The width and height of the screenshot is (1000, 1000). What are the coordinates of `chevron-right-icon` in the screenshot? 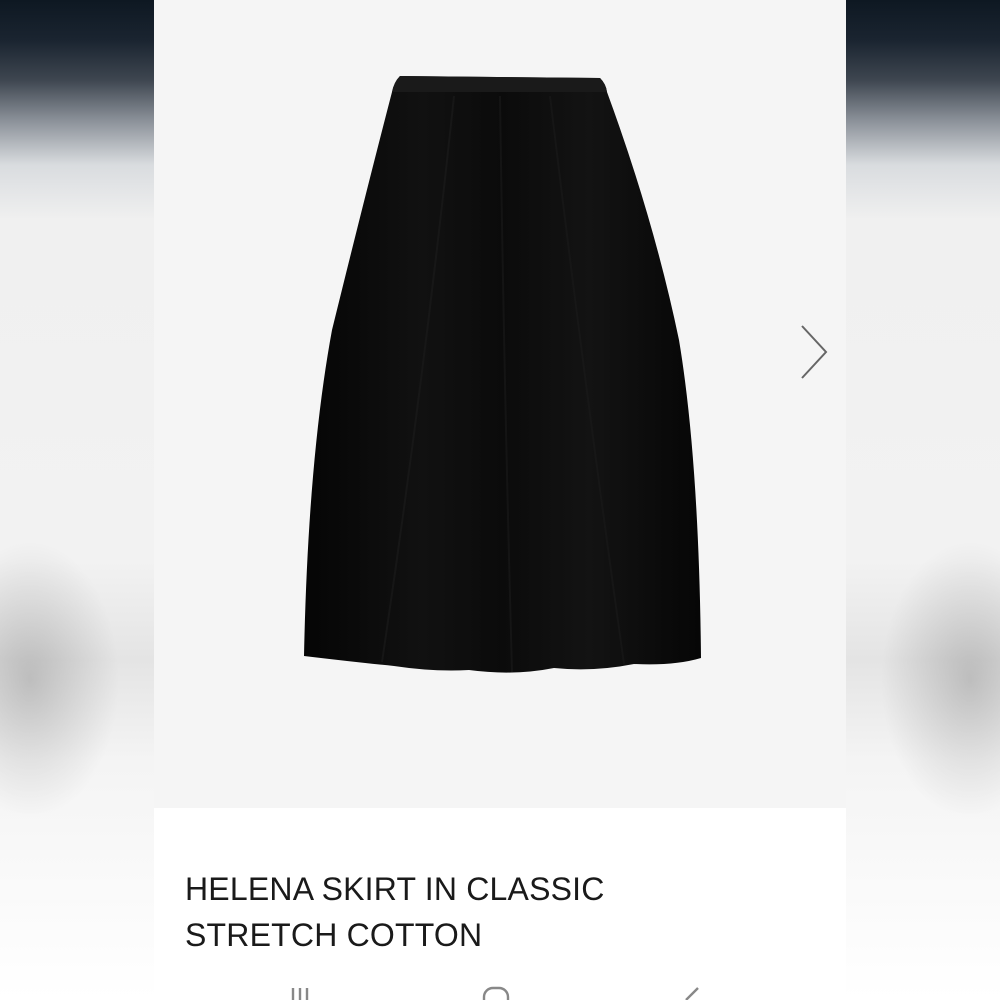 It's located at (814, 352).